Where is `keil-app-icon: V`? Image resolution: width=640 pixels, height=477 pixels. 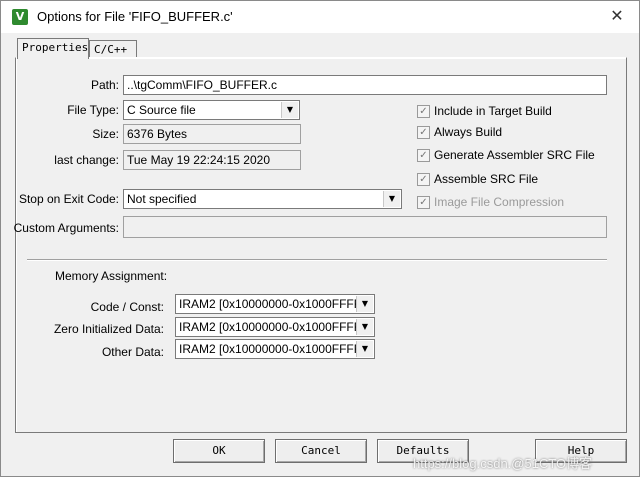
keil-app-icon: V is located at coordinates (20, 17).